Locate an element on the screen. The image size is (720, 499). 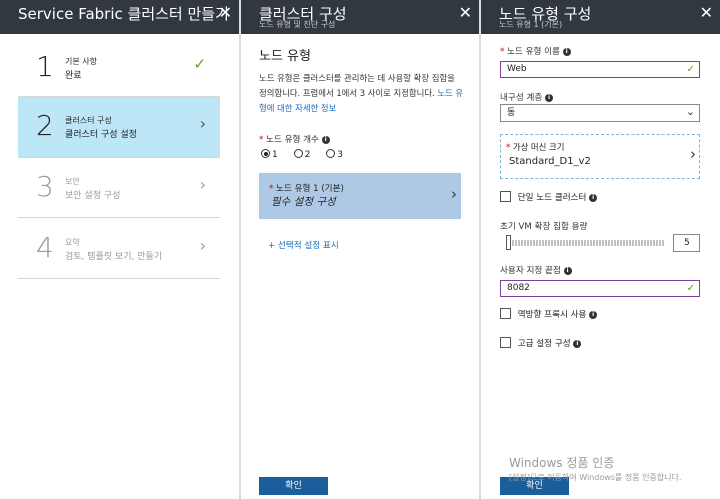
label-text: 노드 유형 이름 is located at coordinates (533, 52).